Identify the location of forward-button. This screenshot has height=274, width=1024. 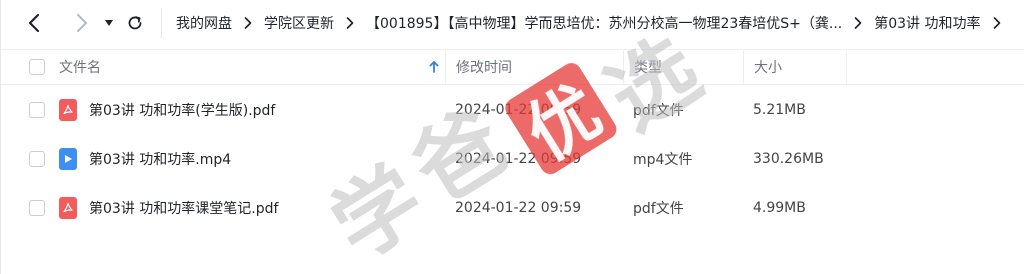
(82, 23).